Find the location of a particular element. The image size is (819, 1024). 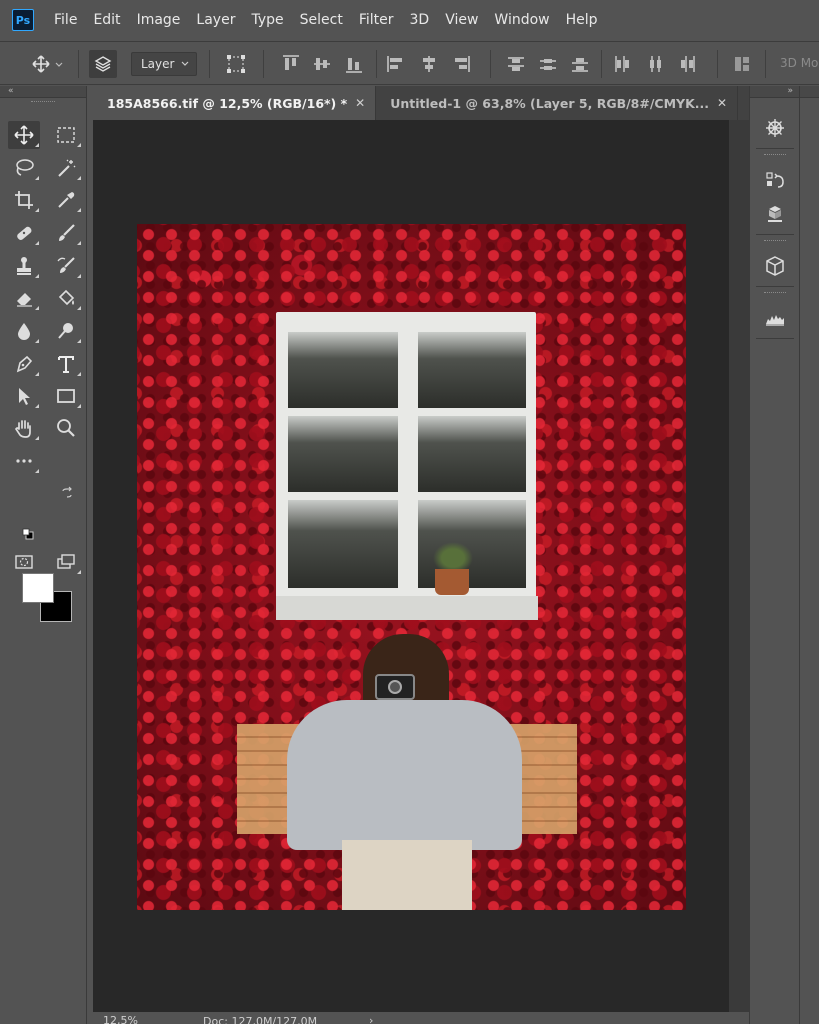

clone-stamp-tool is located at coordinates (24, 266).